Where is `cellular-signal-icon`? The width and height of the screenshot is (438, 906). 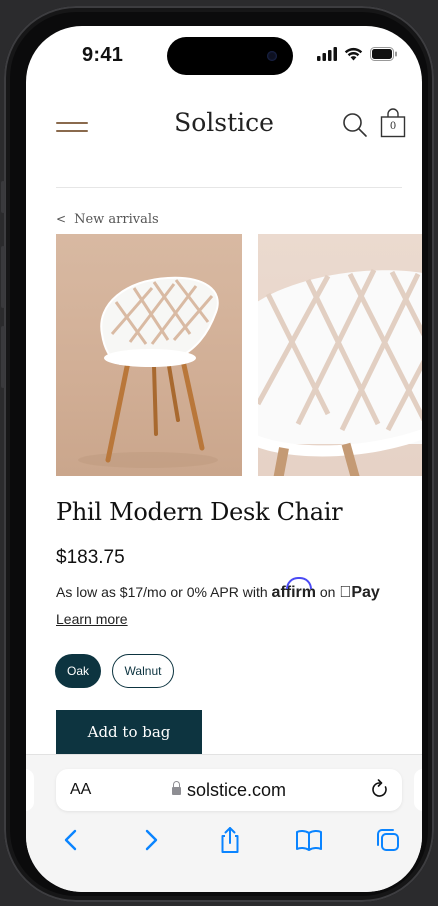
cellular-signal-icon is located at coordinates (327, 54).